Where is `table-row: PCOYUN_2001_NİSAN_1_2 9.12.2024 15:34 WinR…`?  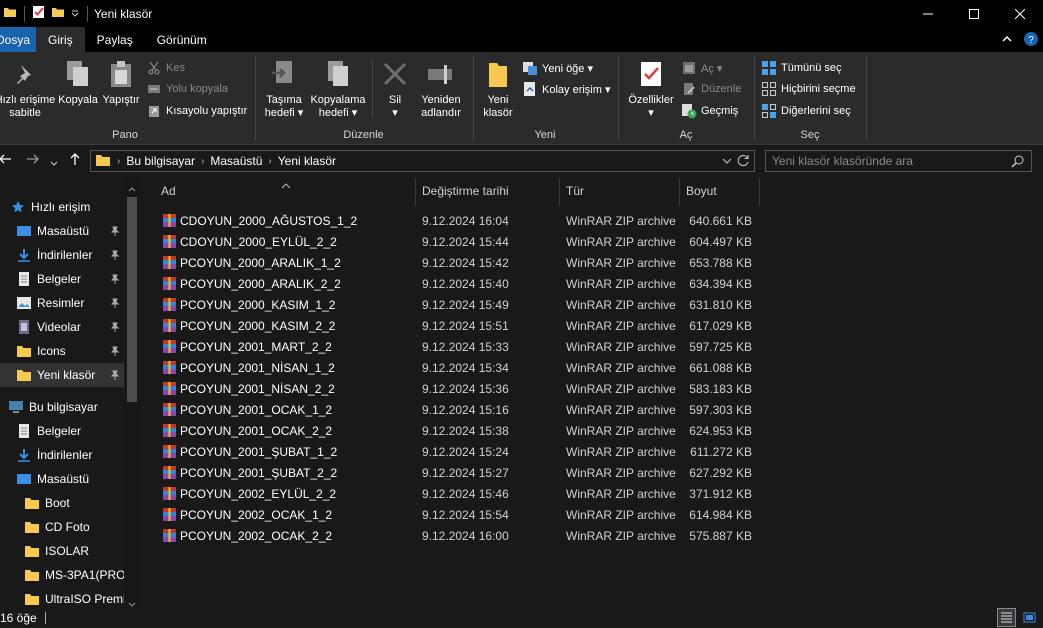
table-row: PCOYUN_2001_NİSAN_1_2 9.12.2024 15:34 WinR… is located at coordinates (458, 367).